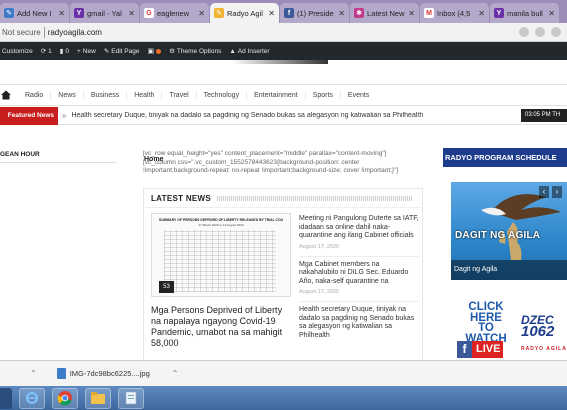 This screenshot has height=410, width=567. Describe the element at coordinates (486, 323) in the screenshot. I see `click-here-to-watch-text: CLICK HERE TO WATCH` at that location.